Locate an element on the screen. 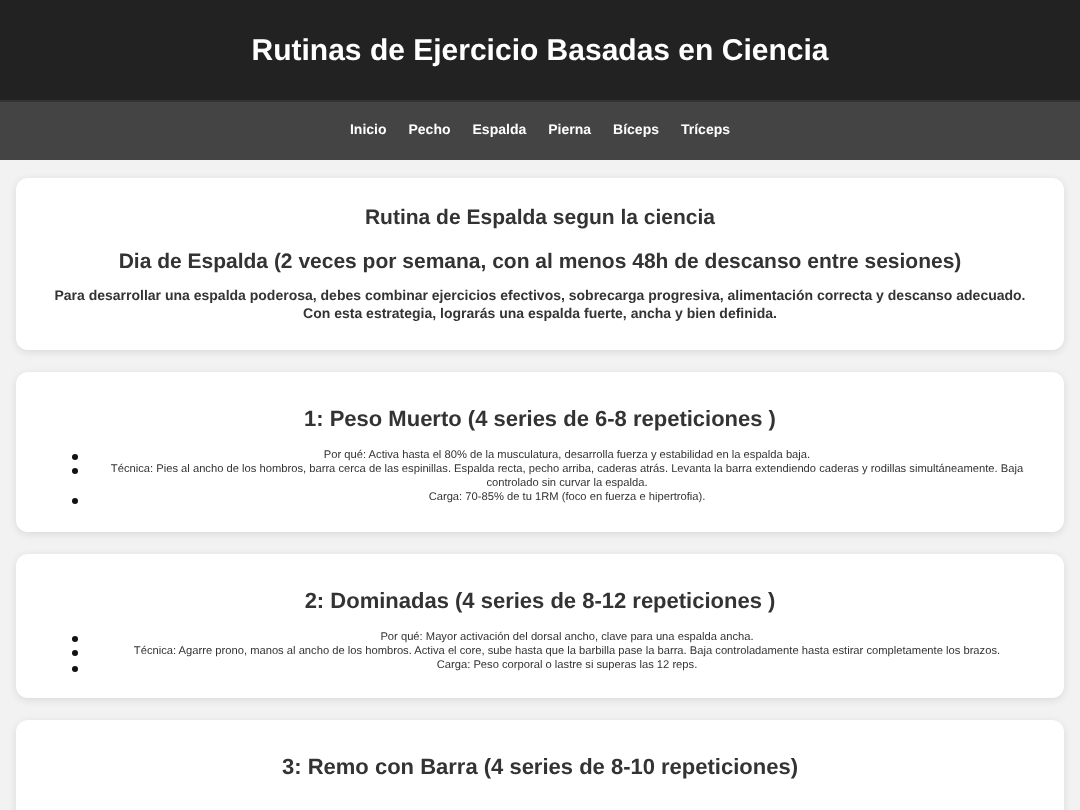  section-subtitle: Dia de Espalda (2 veces por semana, con al menos 48h de descanso entre sesiones) is located at coordinates (540, 262).